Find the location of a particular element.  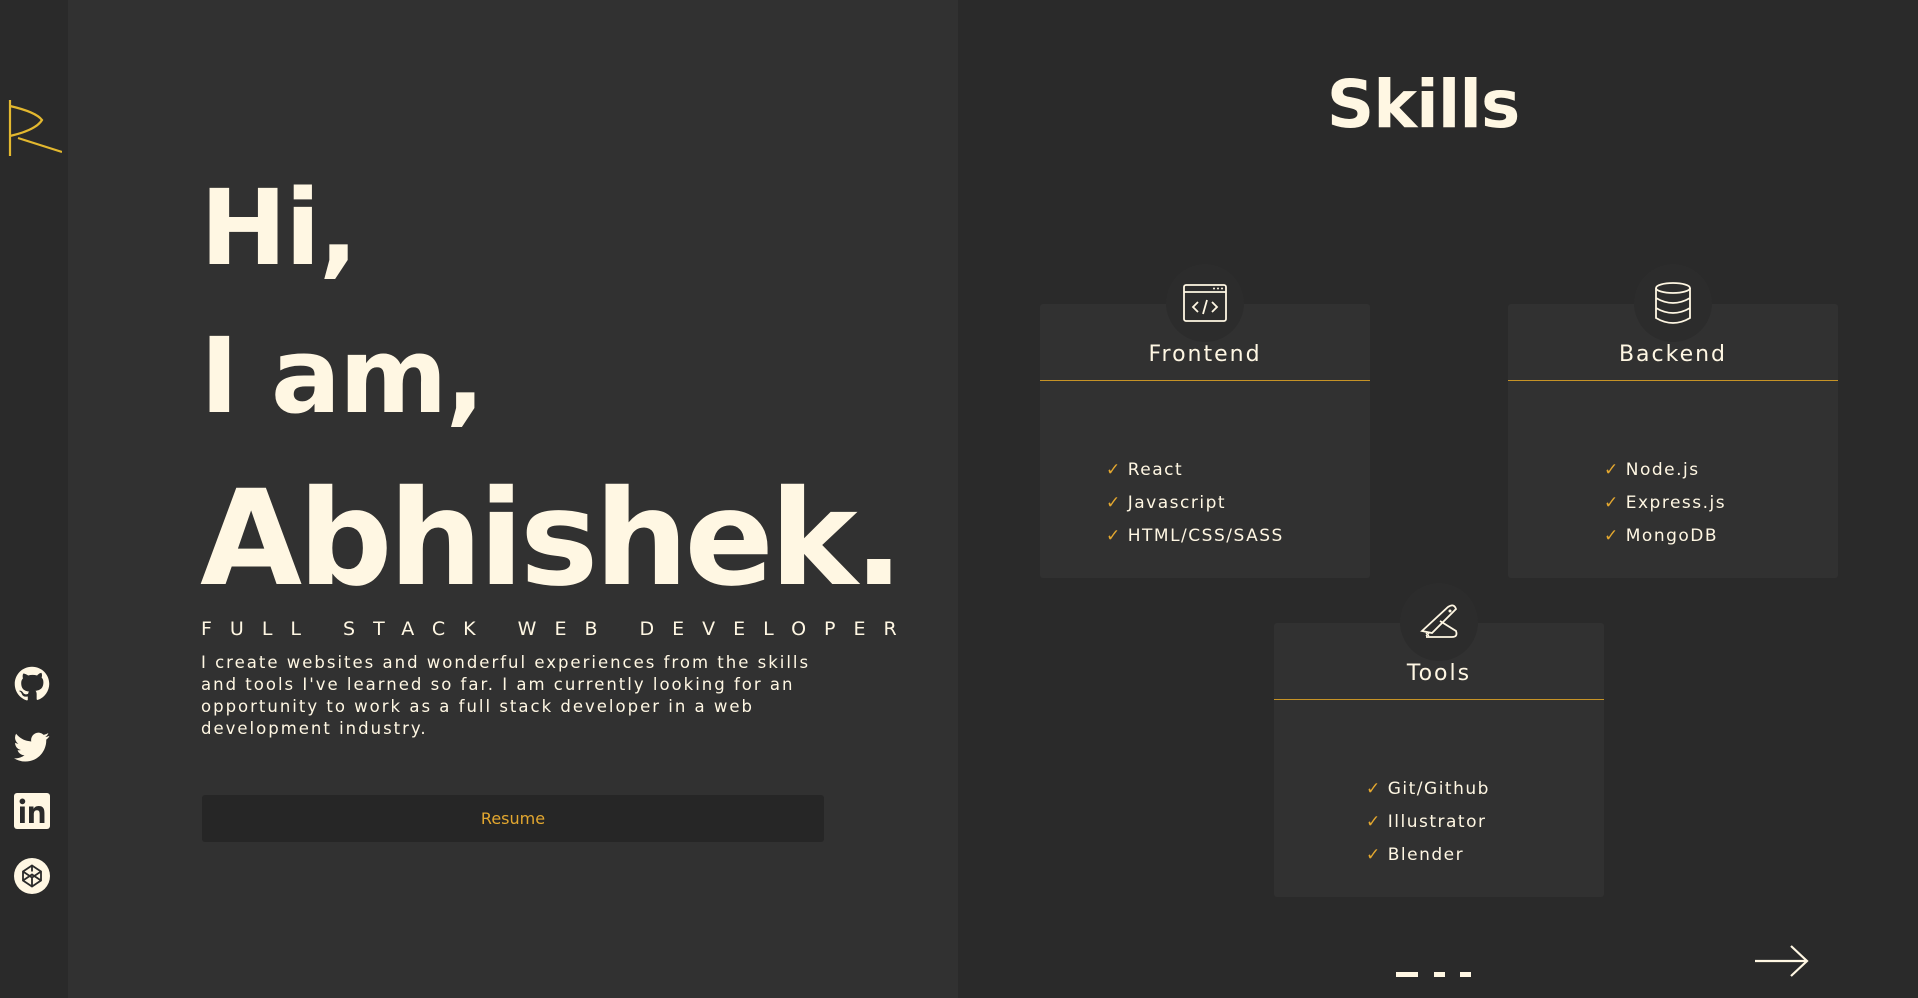

card-title: Backend is located at coordinates (1673, 354).